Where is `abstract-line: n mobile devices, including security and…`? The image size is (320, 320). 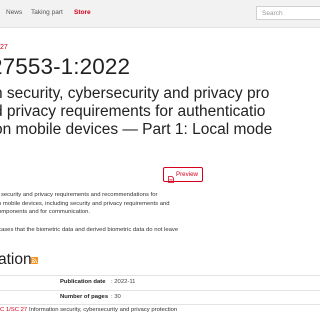
abstract-line: n mobile devices, including security and… is located at coordinates (85, 203).